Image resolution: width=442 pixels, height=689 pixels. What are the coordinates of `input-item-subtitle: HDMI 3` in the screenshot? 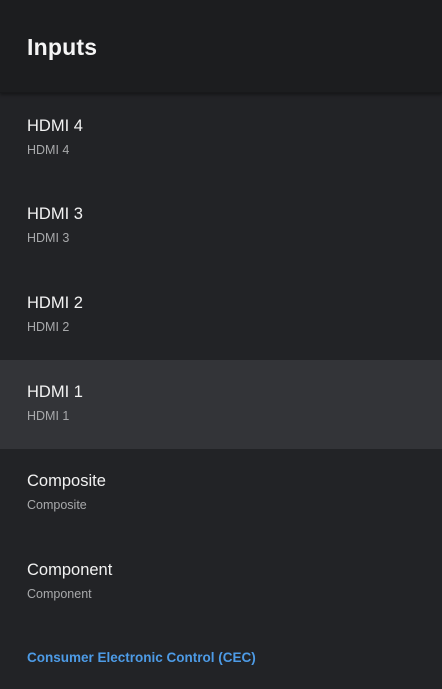 It's located at (48, 238).